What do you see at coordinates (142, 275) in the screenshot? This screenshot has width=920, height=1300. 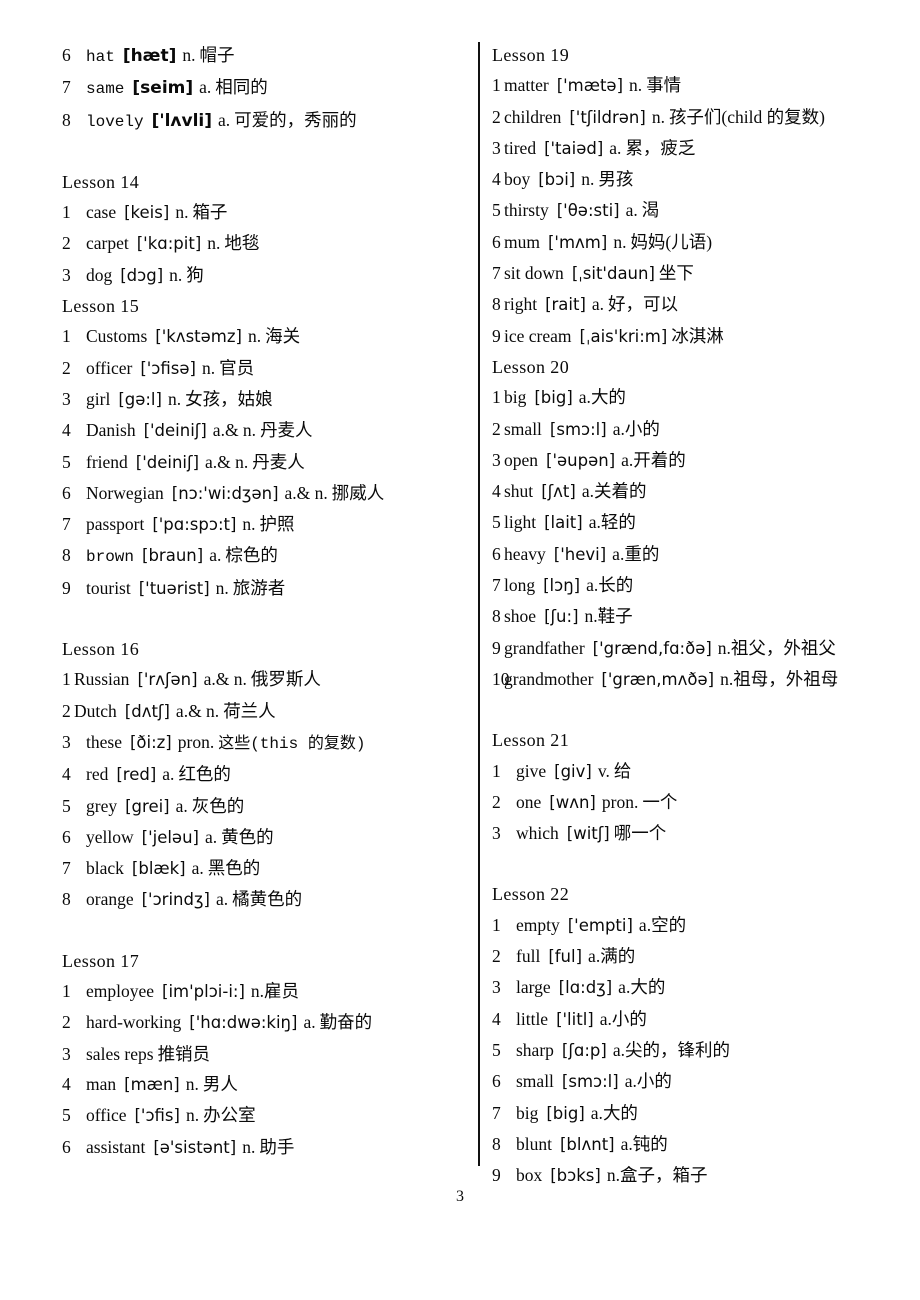 I see `entry-pronunciation: [dɔg]` at bounding box center [142, 275].